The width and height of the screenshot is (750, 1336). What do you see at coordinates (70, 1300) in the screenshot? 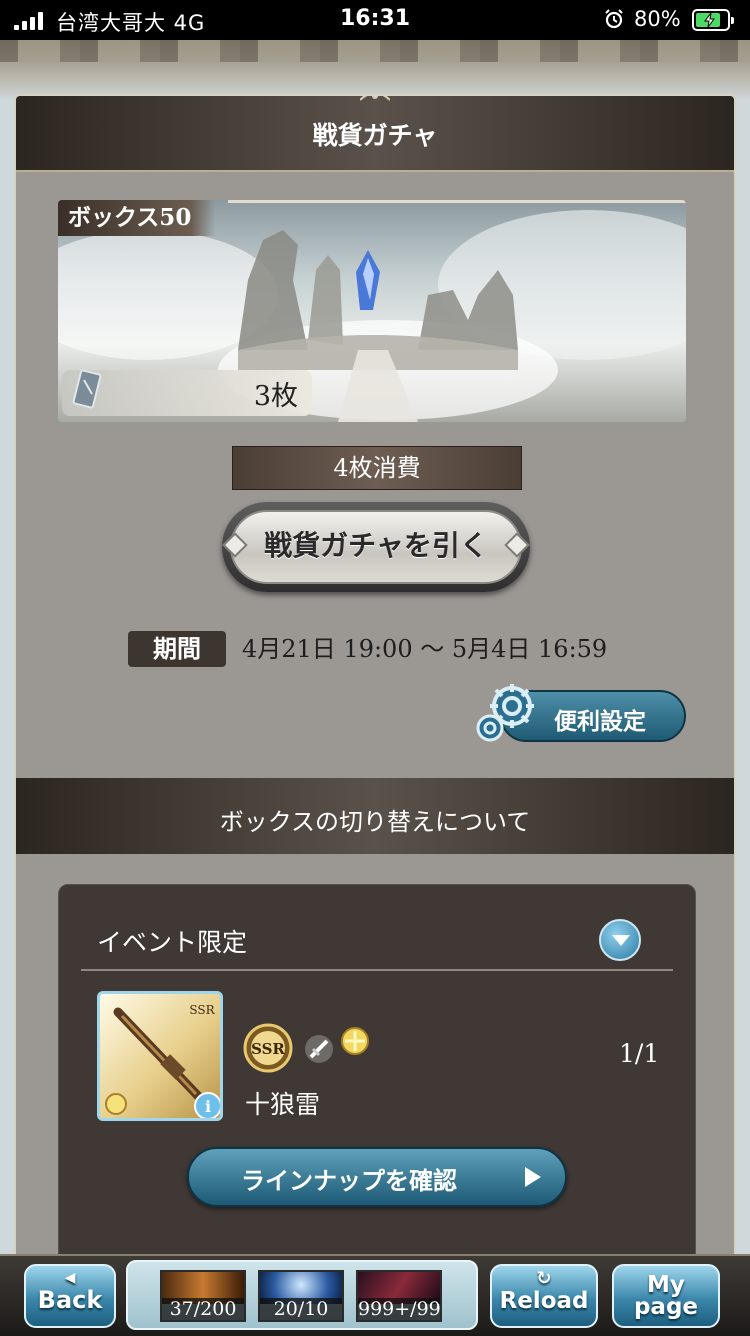
I see `back-label: Back` at bounding box center [70, 1300].